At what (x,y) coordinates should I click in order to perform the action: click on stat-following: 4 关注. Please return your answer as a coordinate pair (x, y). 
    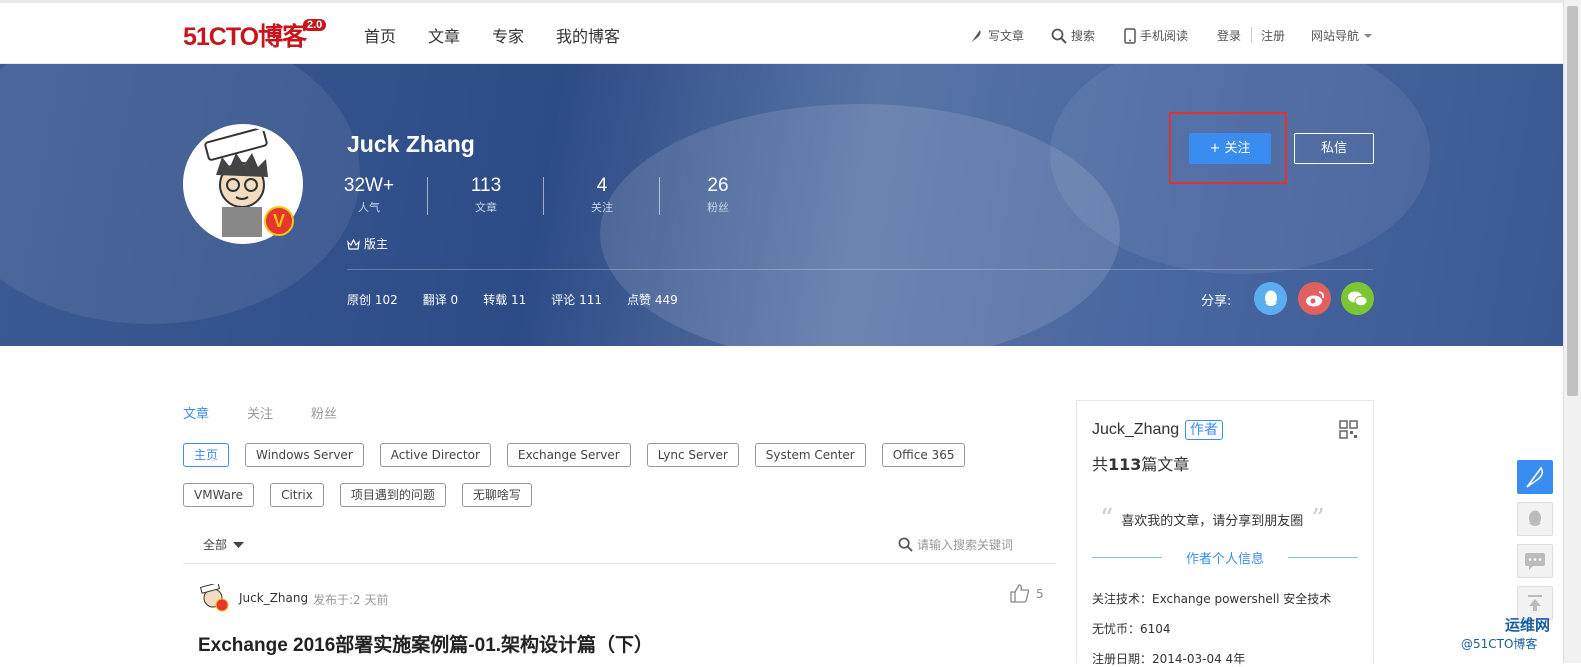
    Looking at the image, I should click on (602, 195).